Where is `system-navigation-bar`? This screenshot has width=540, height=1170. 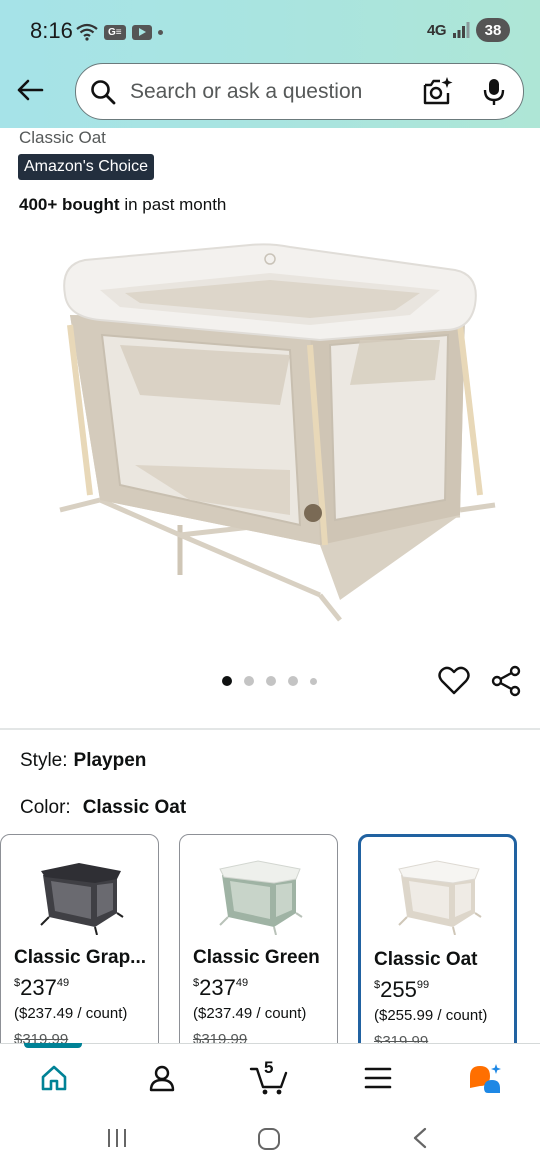 system-navigation-bar is located at coordinates (270, 1140).